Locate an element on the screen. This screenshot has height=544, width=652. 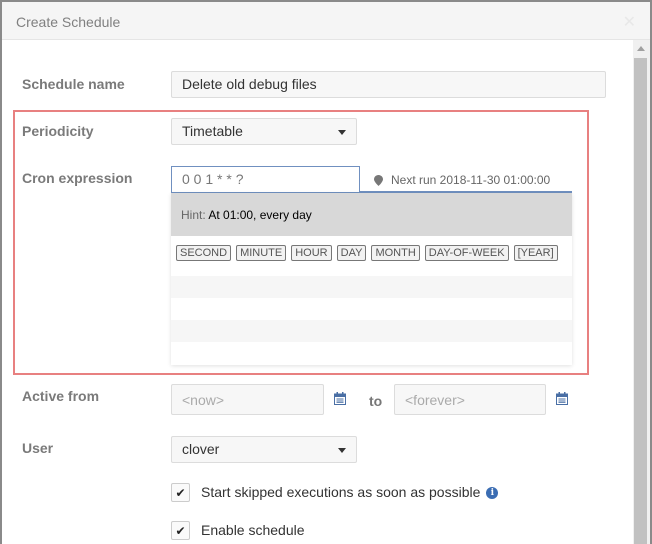
hint-text: At 01:00, every day is located at coordinates (260, 215).